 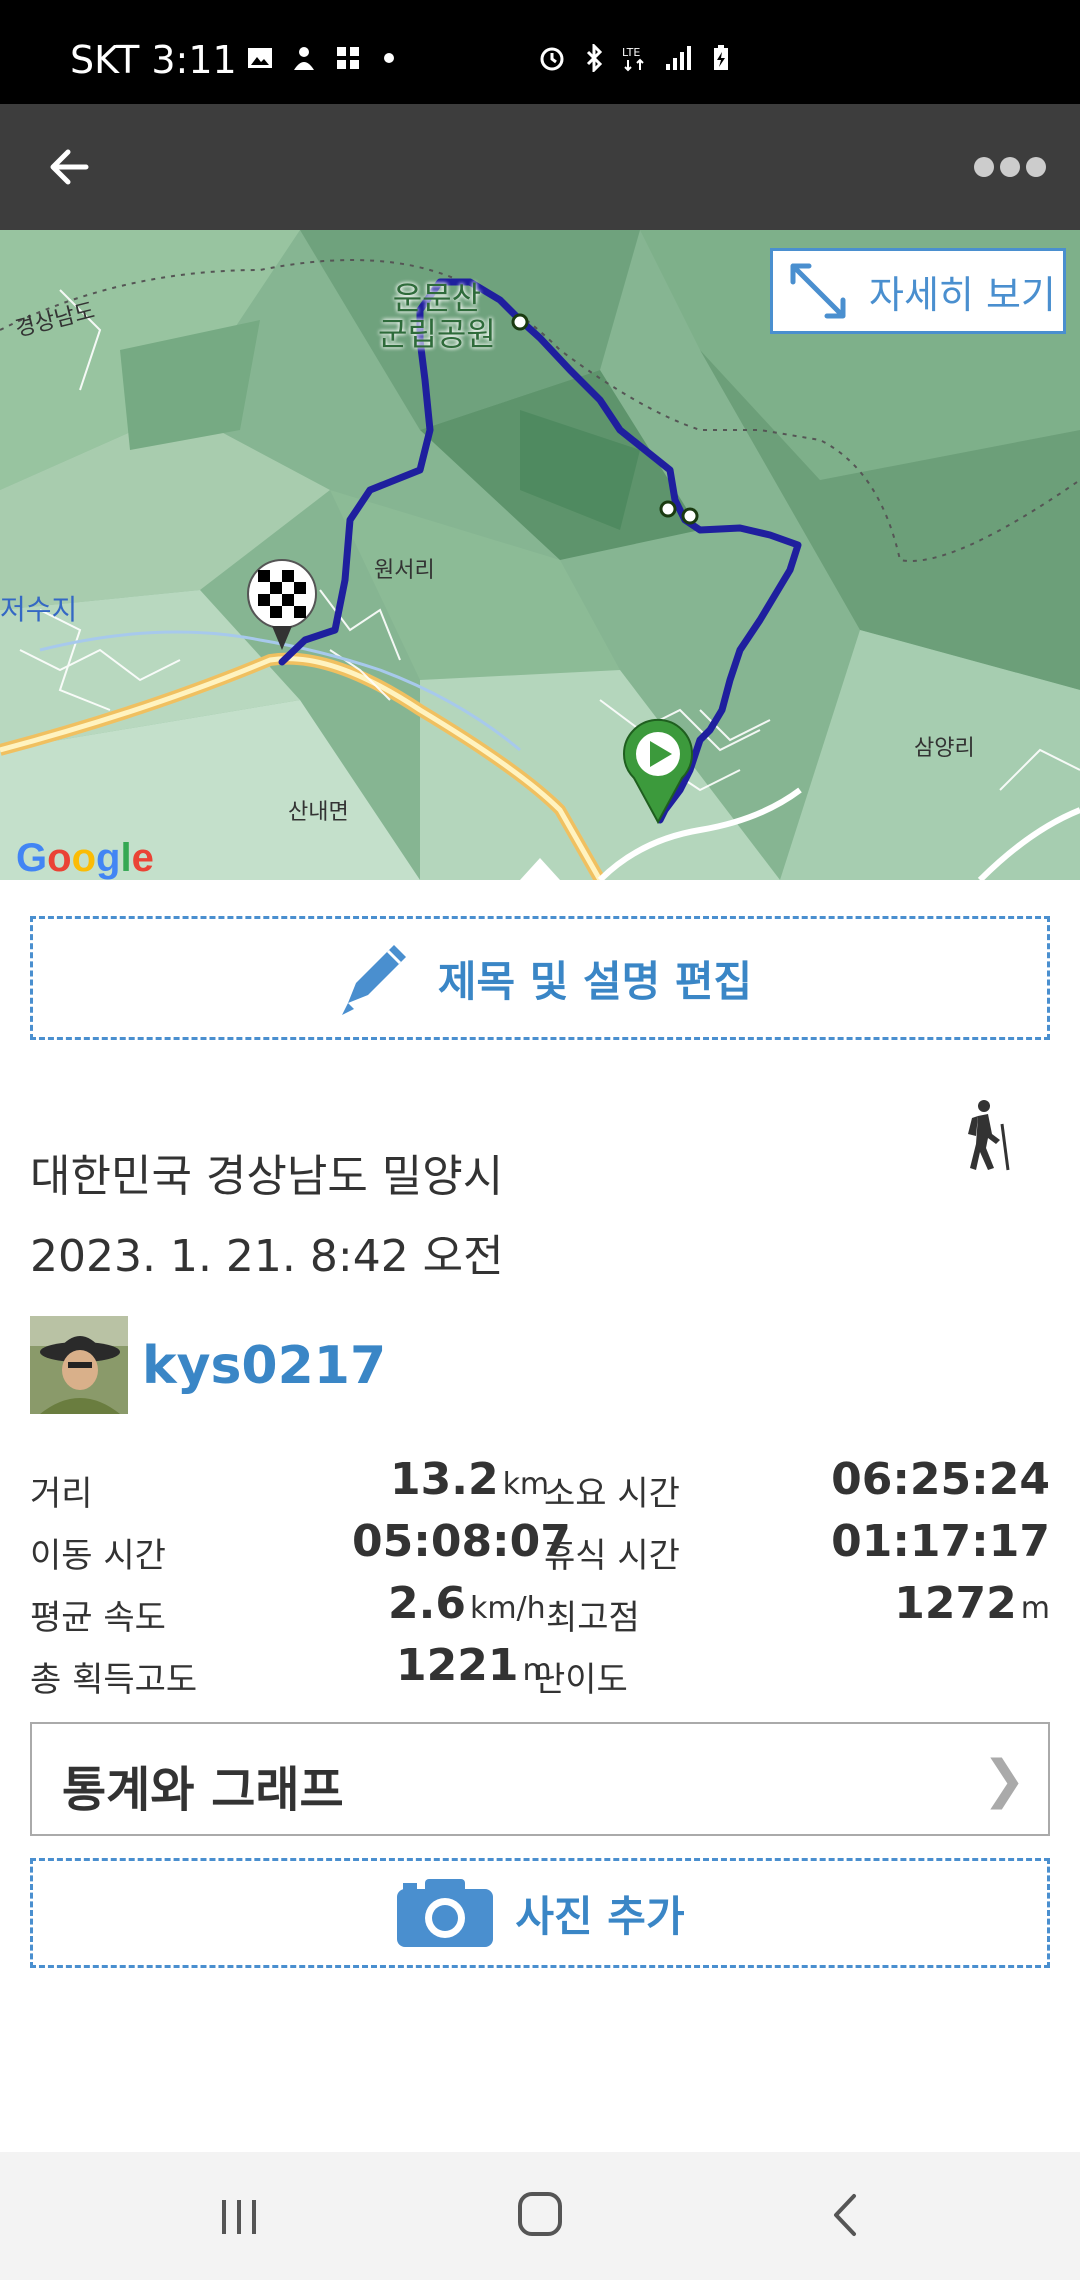 I want to click on avatar-image, so click(x=79, y=1365).